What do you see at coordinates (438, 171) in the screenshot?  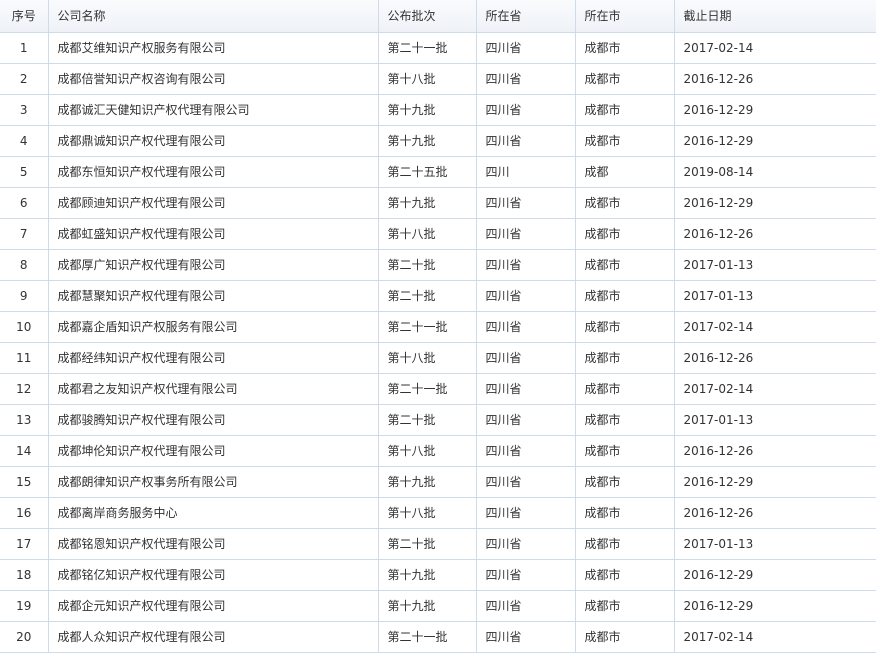 I see `table-row: 5 成都东恒知识产权代理有限公司 第二十五批 四川 成都 2019-08-14` at bounding box center [438, 171].